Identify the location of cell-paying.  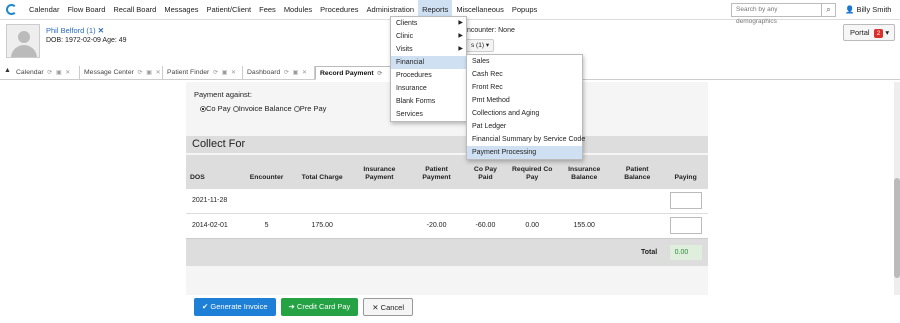
(685, 200).